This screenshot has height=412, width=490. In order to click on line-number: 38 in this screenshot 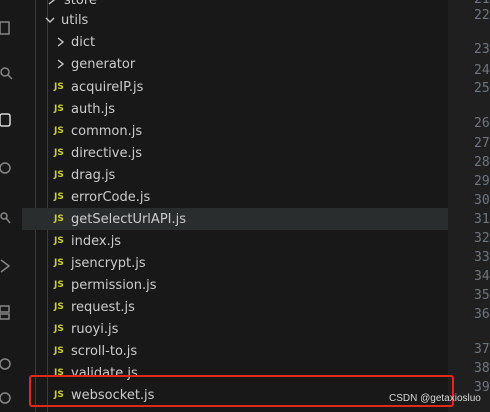, I will do `click(482, 368)`.